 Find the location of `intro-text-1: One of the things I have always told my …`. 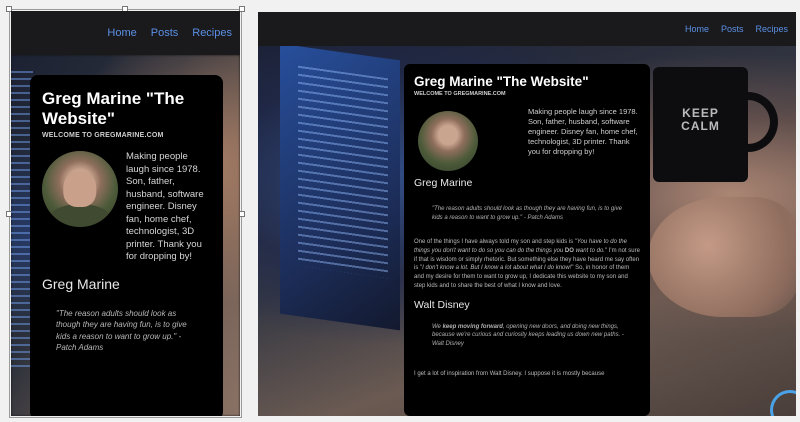

intro-text-1: One of the things I have always told my … is located at coordinates (495, 242).